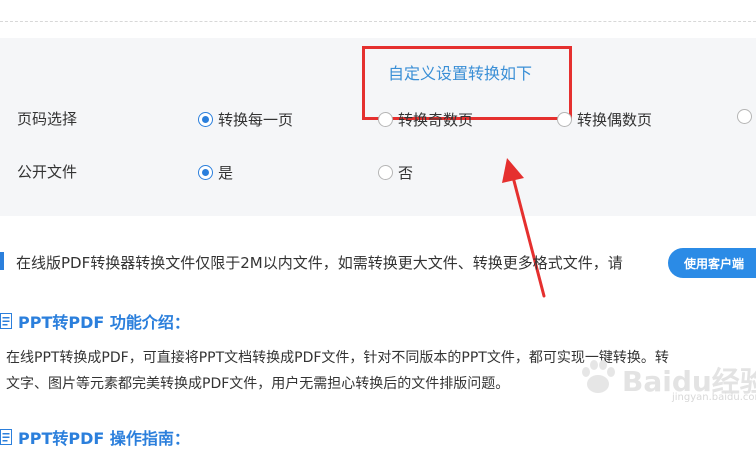  I want to click on guide-title-text: PPT转PDF 操作指南：, so click(104, 438).